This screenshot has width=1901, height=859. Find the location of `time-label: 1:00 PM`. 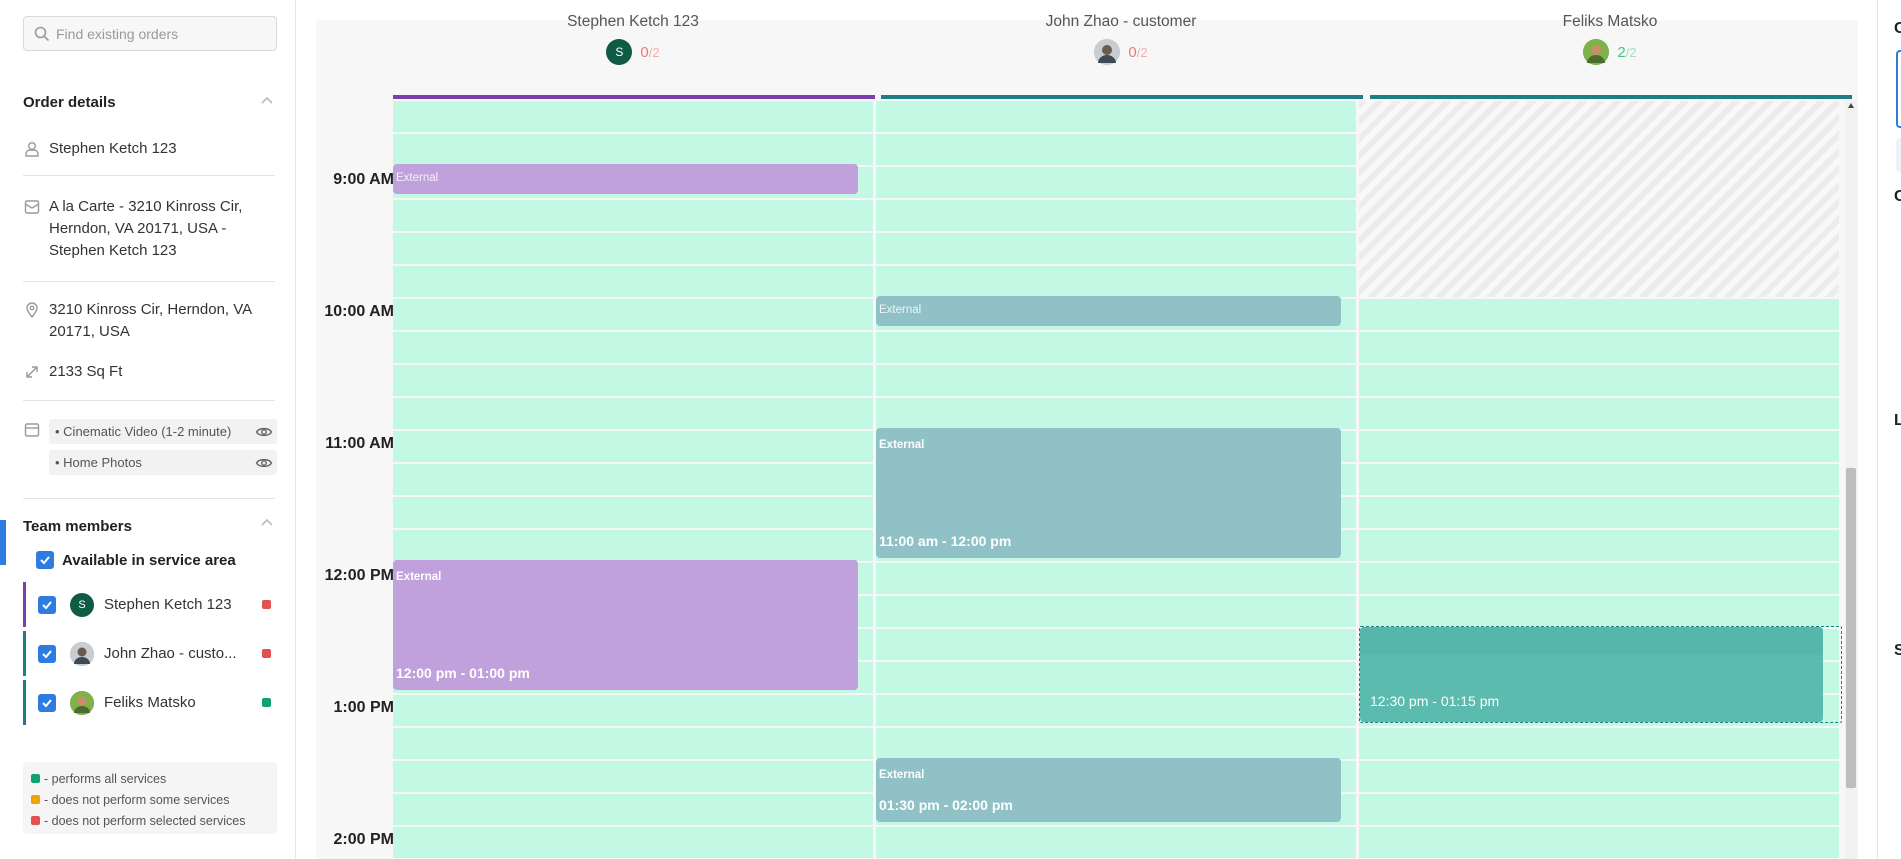

time-label: 1:00 PM is located at coordinates (363, 707).